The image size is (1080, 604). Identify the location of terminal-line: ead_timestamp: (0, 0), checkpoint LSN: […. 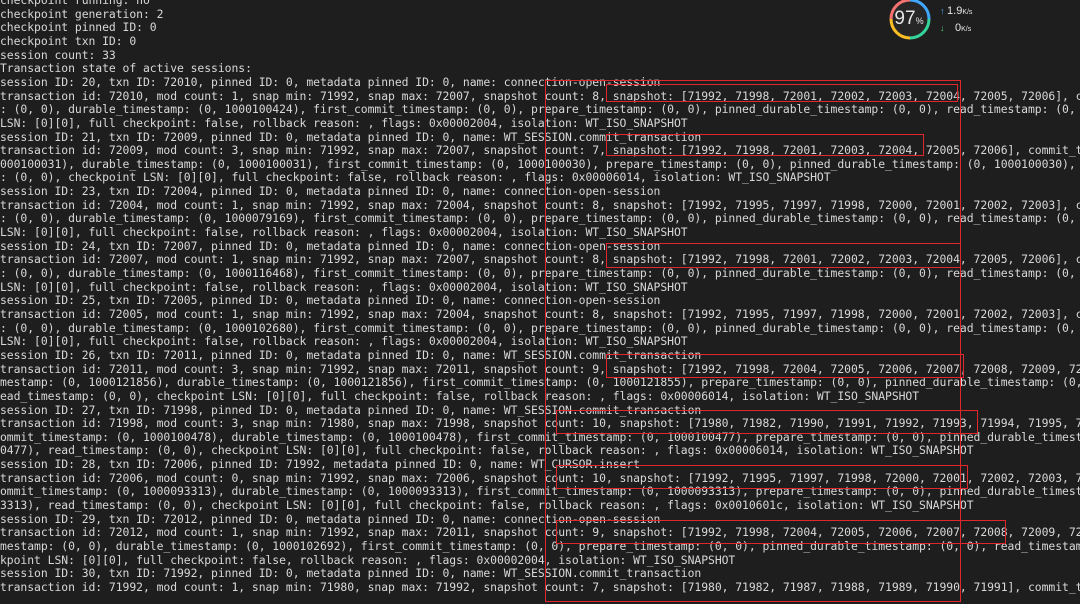
(460, 395).